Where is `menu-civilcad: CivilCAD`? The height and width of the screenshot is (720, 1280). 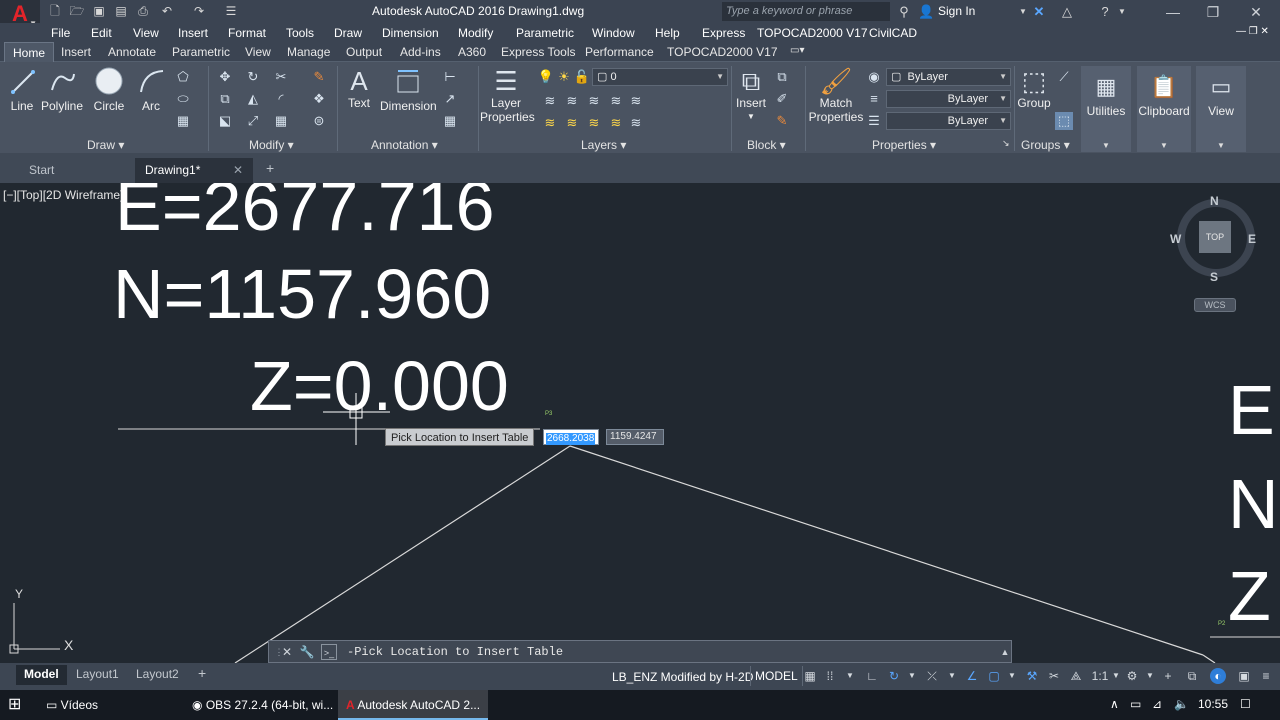
menu-civilcad: CivilCAD is located at coordinates (893, 33).